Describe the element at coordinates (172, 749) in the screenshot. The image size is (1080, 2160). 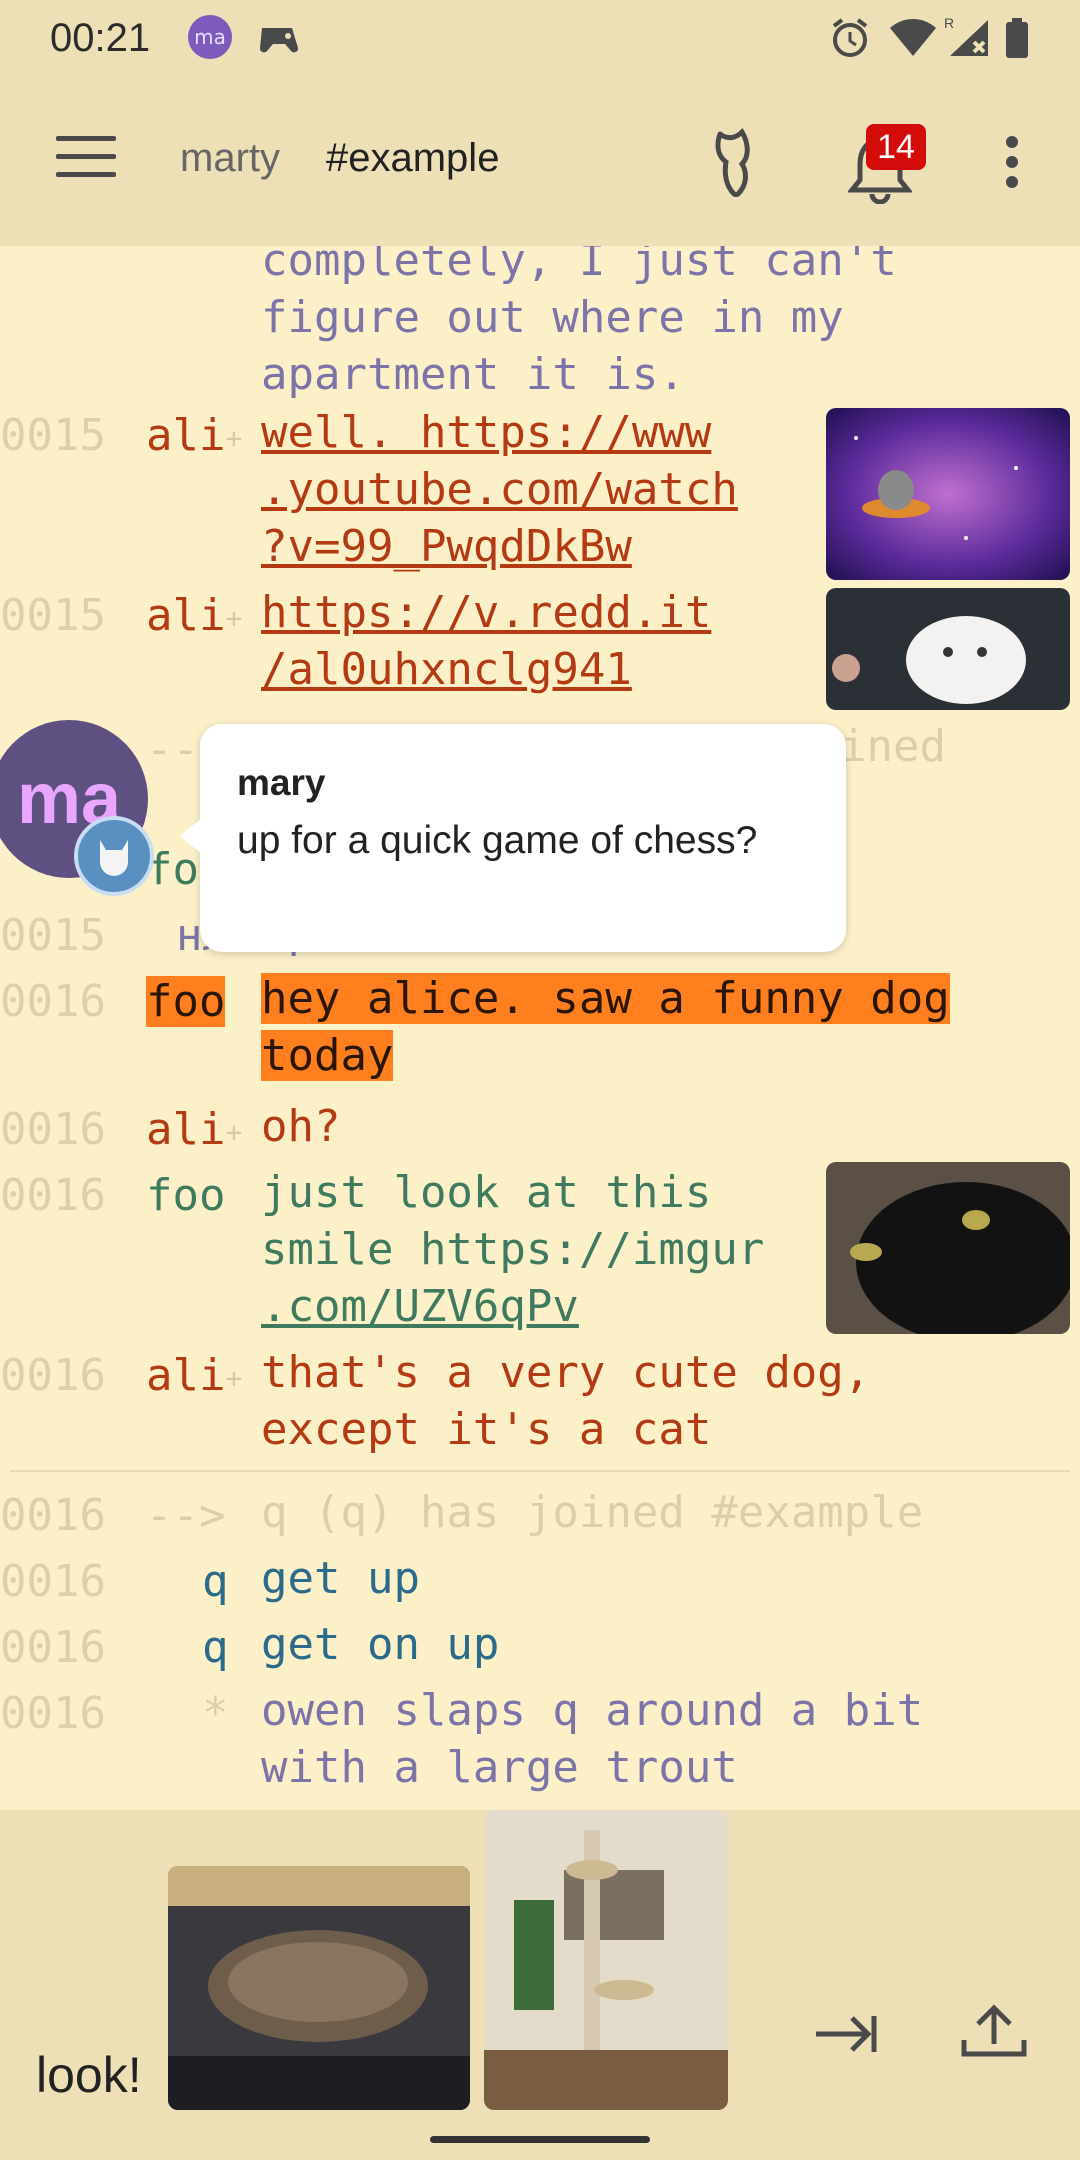
I see `system-prefix: --` at that location.